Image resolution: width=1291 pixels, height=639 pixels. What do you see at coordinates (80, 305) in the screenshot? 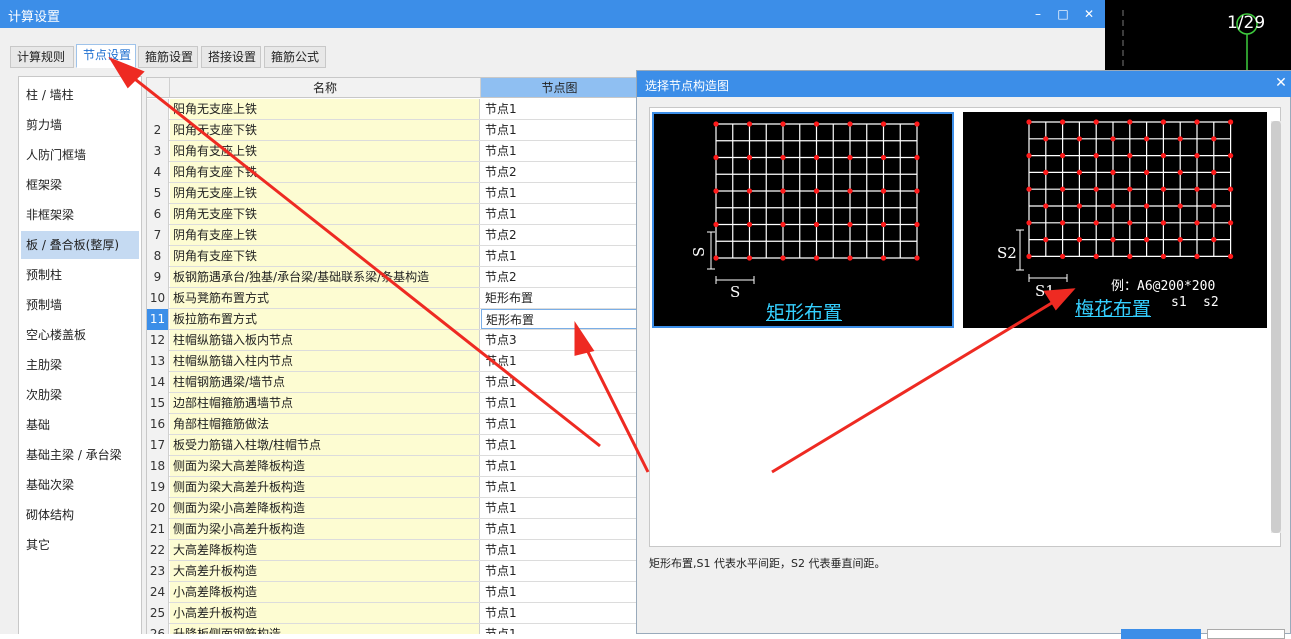
I see `category-item: 预制墙` at bounding box center [80, 305].